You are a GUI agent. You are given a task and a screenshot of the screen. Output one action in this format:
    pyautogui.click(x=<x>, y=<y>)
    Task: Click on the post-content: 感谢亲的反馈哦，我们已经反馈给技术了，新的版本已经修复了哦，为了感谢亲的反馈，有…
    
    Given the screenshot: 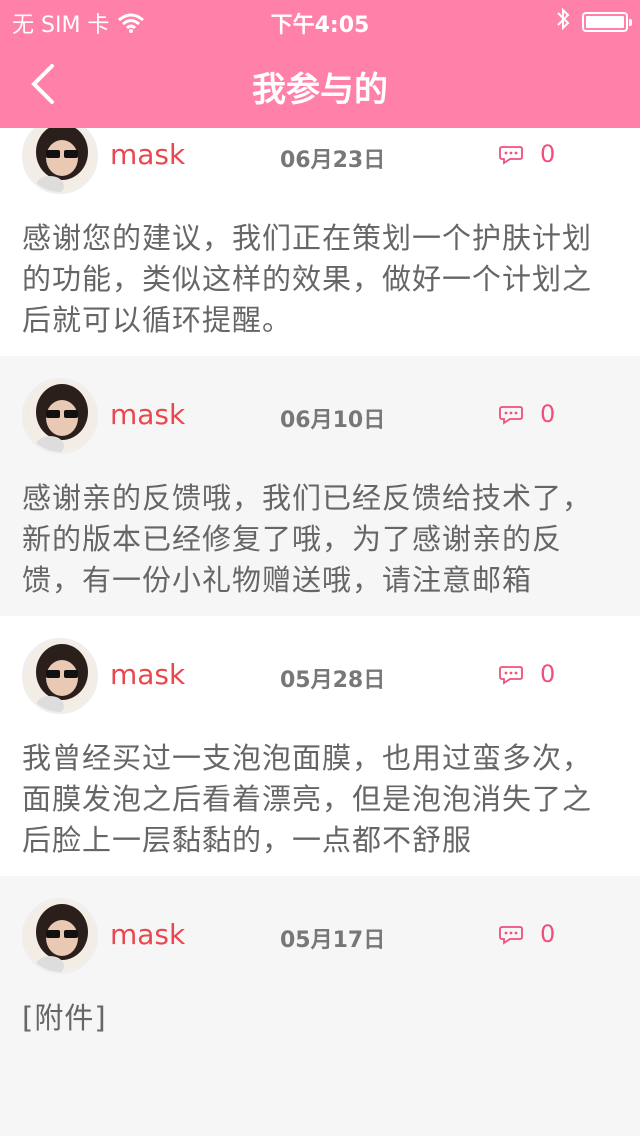 What is the action you would take?
    pyautogui.click(x=307, y=539)
    